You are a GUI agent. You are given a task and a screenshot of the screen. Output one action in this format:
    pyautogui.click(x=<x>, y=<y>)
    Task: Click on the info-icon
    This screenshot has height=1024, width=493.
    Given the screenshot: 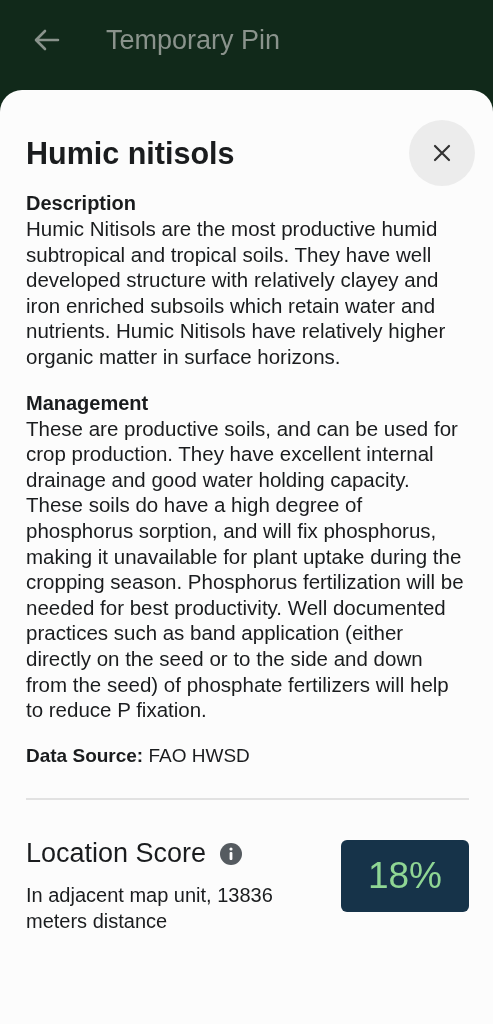 What is the action you would take?
    pyautogui.click(x=231, y=853)
    